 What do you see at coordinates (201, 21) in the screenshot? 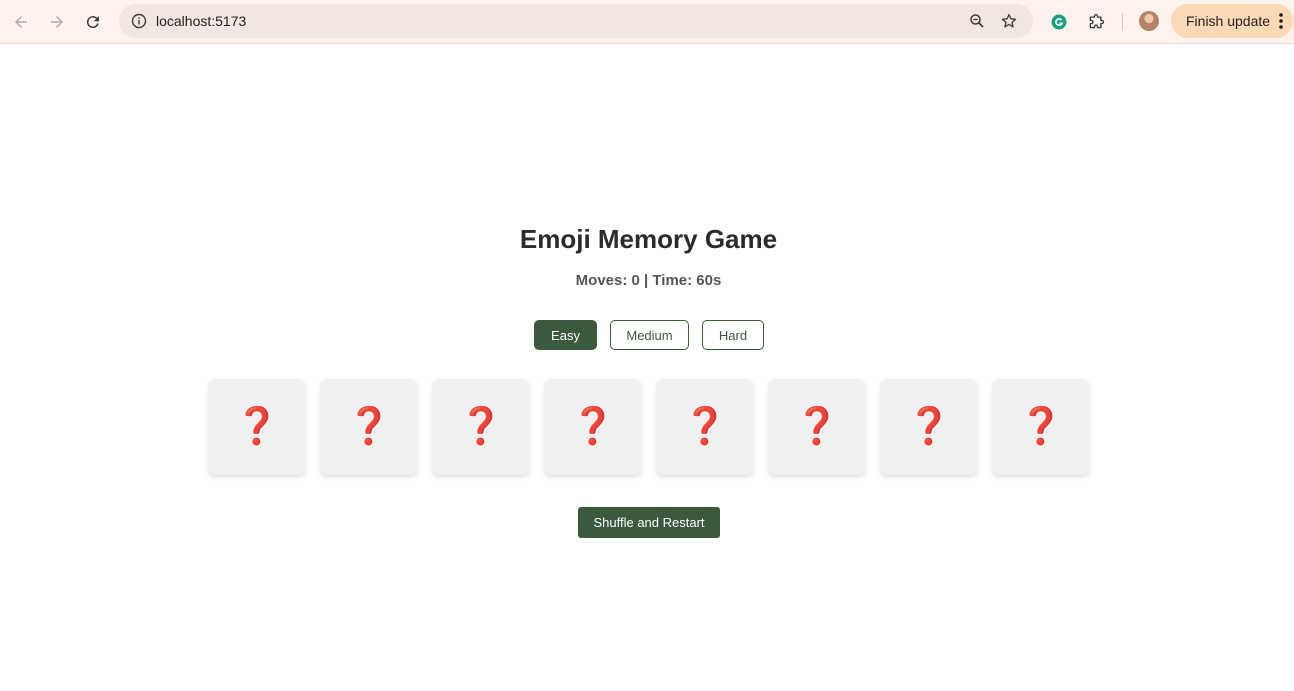
I see `url-text: localhost:5173` at bounding box center [201, 21].